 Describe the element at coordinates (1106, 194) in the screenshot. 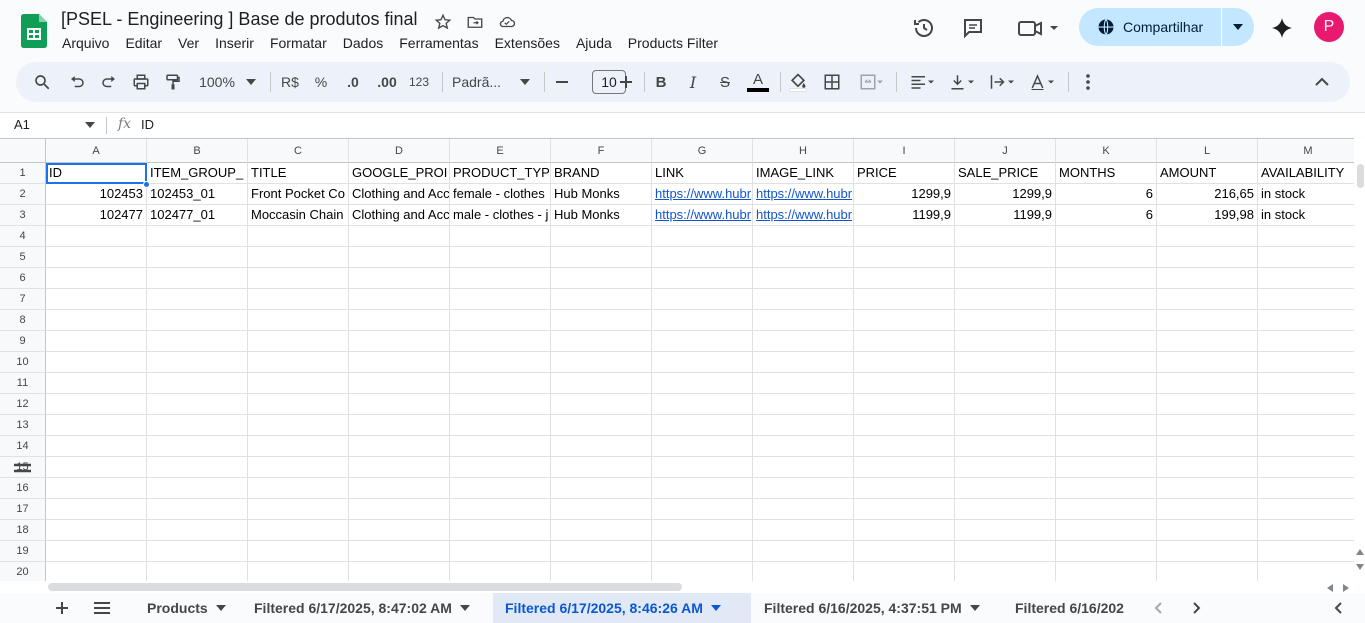

I see `cell-k2: 6` at that location.